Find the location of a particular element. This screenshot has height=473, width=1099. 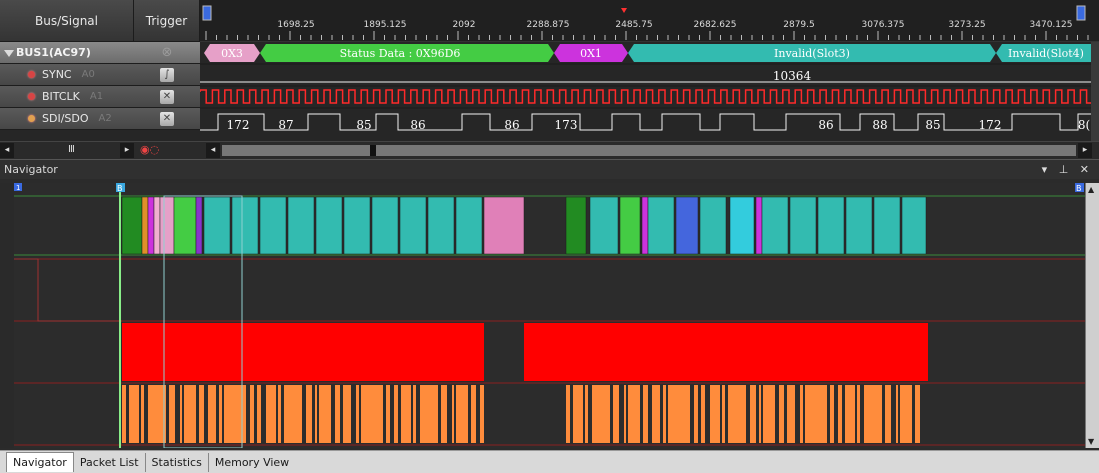

scroll-left-icon: ◂ is located at coordinates (7, 150).